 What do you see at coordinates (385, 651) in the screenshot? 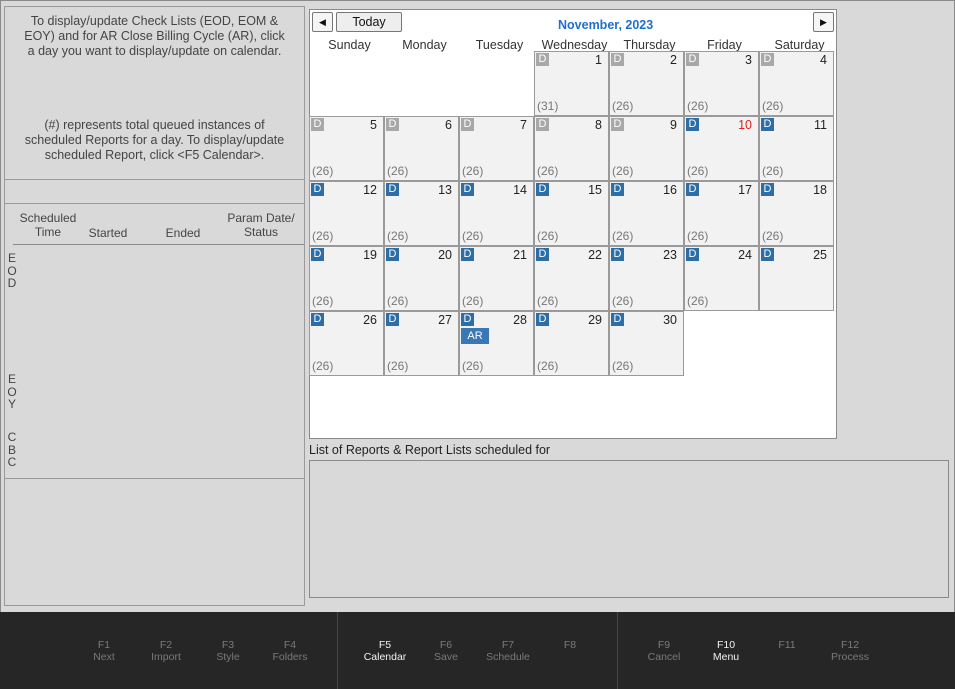
I see `fkey-f5: F5 Calendar` at bounding box center [385, 651].